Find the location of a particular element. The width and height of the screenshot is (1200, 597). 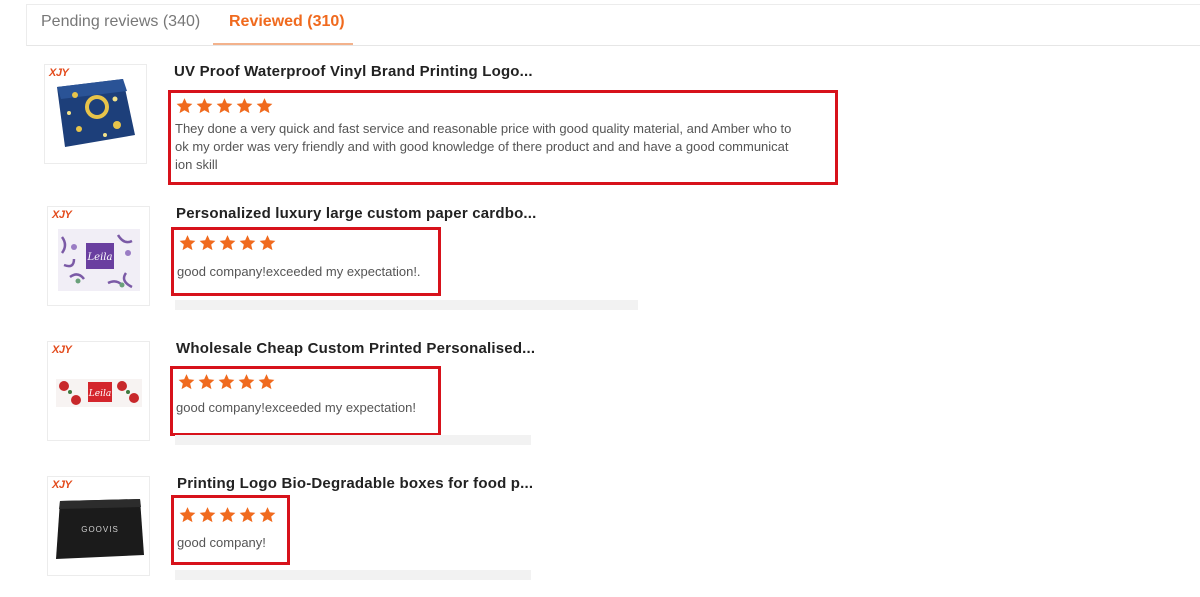

svg-text: GOOVIS is located at coordinates (100, 529).